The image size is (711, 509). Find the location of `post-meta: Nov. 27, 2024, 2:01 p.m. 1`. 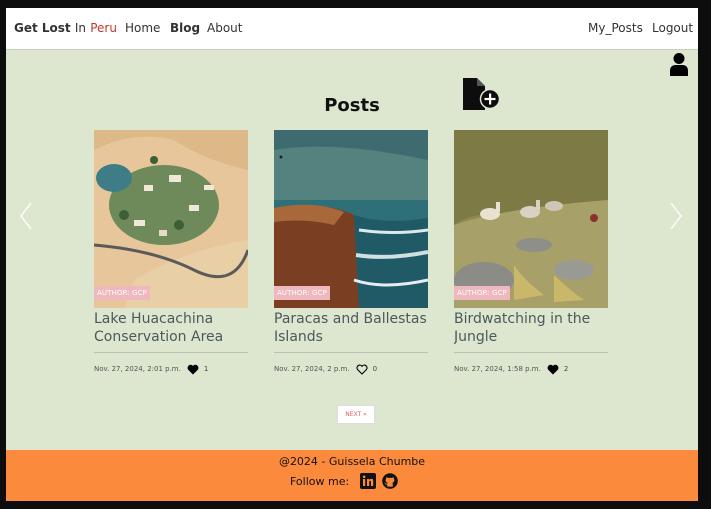

post-meta: Nov. 27, 2024, 2:01 p.m. 1 is located at coordinates (171, 369).